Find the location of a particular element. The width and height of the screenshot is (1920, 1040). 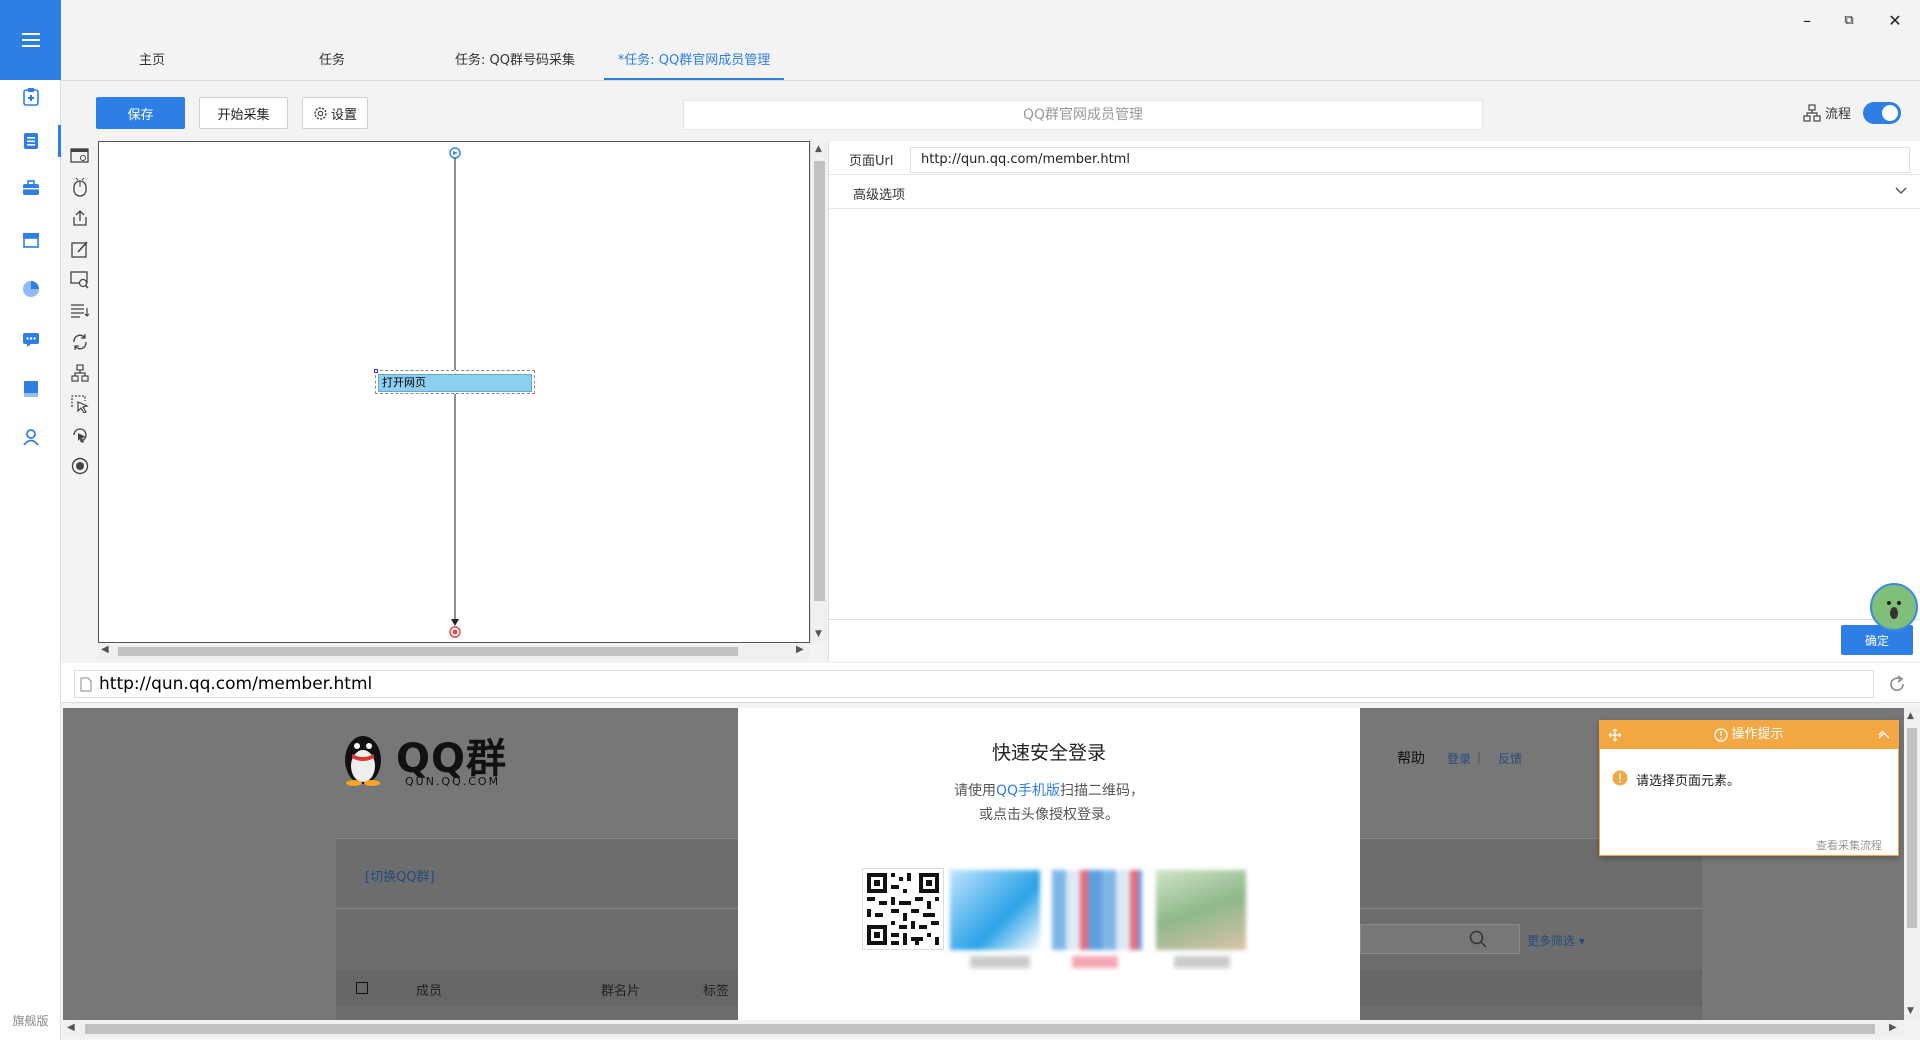

page-icon is located at coordinates (86, 684).